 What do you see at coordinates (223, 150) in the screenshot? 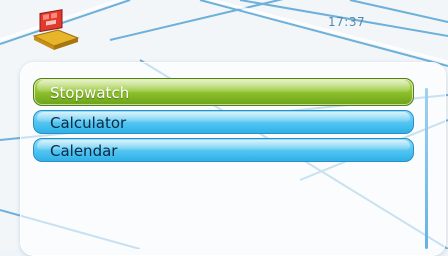
I see `menu-item-calendar: Calendar` at bounding box center [223, 150].